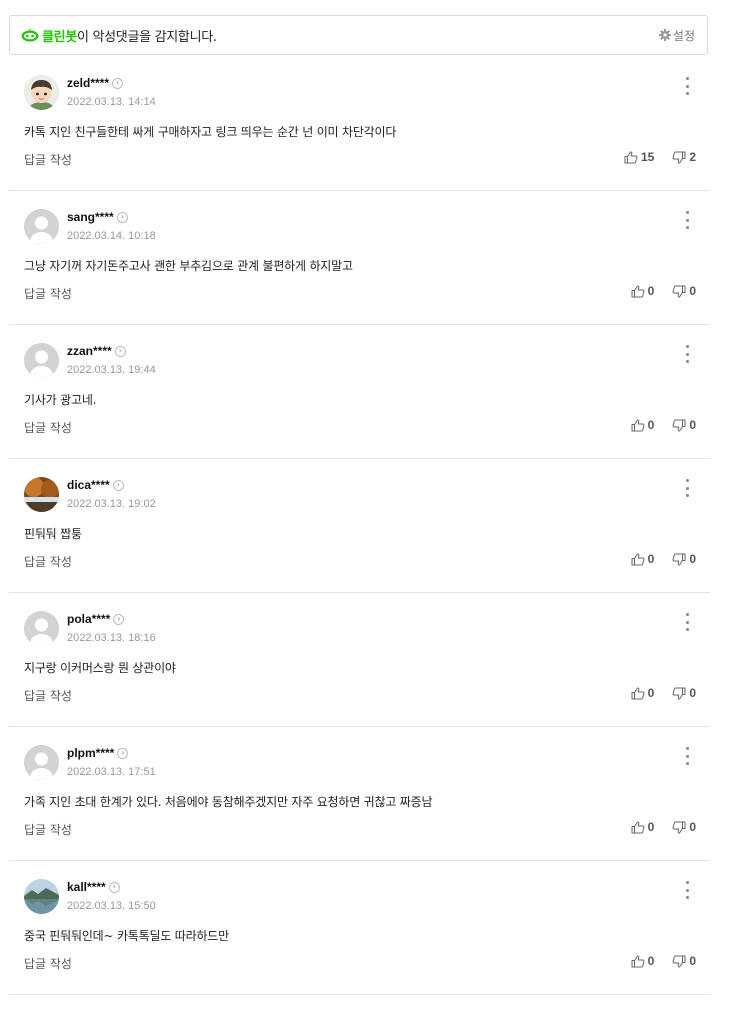 This screenshot has width=730, height=1010. Describe the element at coordinates (111, 772) in the screenshot. I see `comment-date: 2022.03.13. 17:51` at that location.